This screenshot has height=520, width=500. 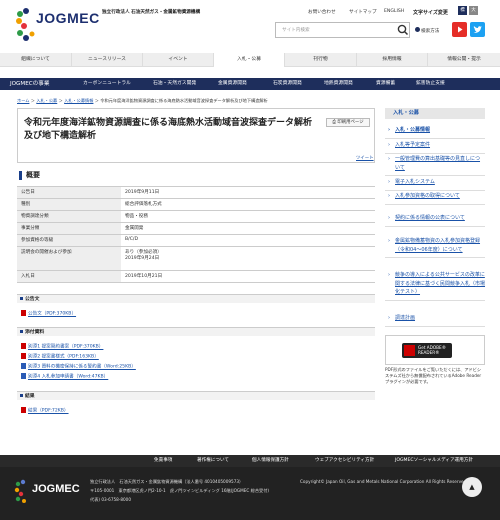 I want to click on adobe-badge-label: Get ADOBE® READER®, so click(x=432, y=350).